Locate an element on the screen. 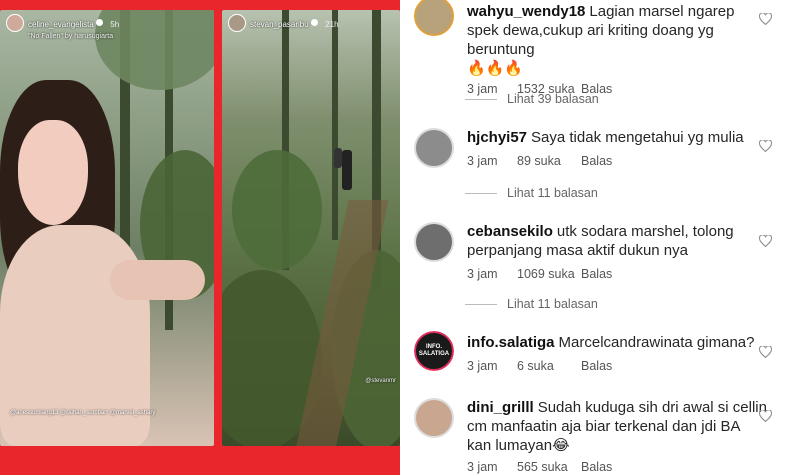  like-count: 1069 suka is located at coordinates (549, 274).